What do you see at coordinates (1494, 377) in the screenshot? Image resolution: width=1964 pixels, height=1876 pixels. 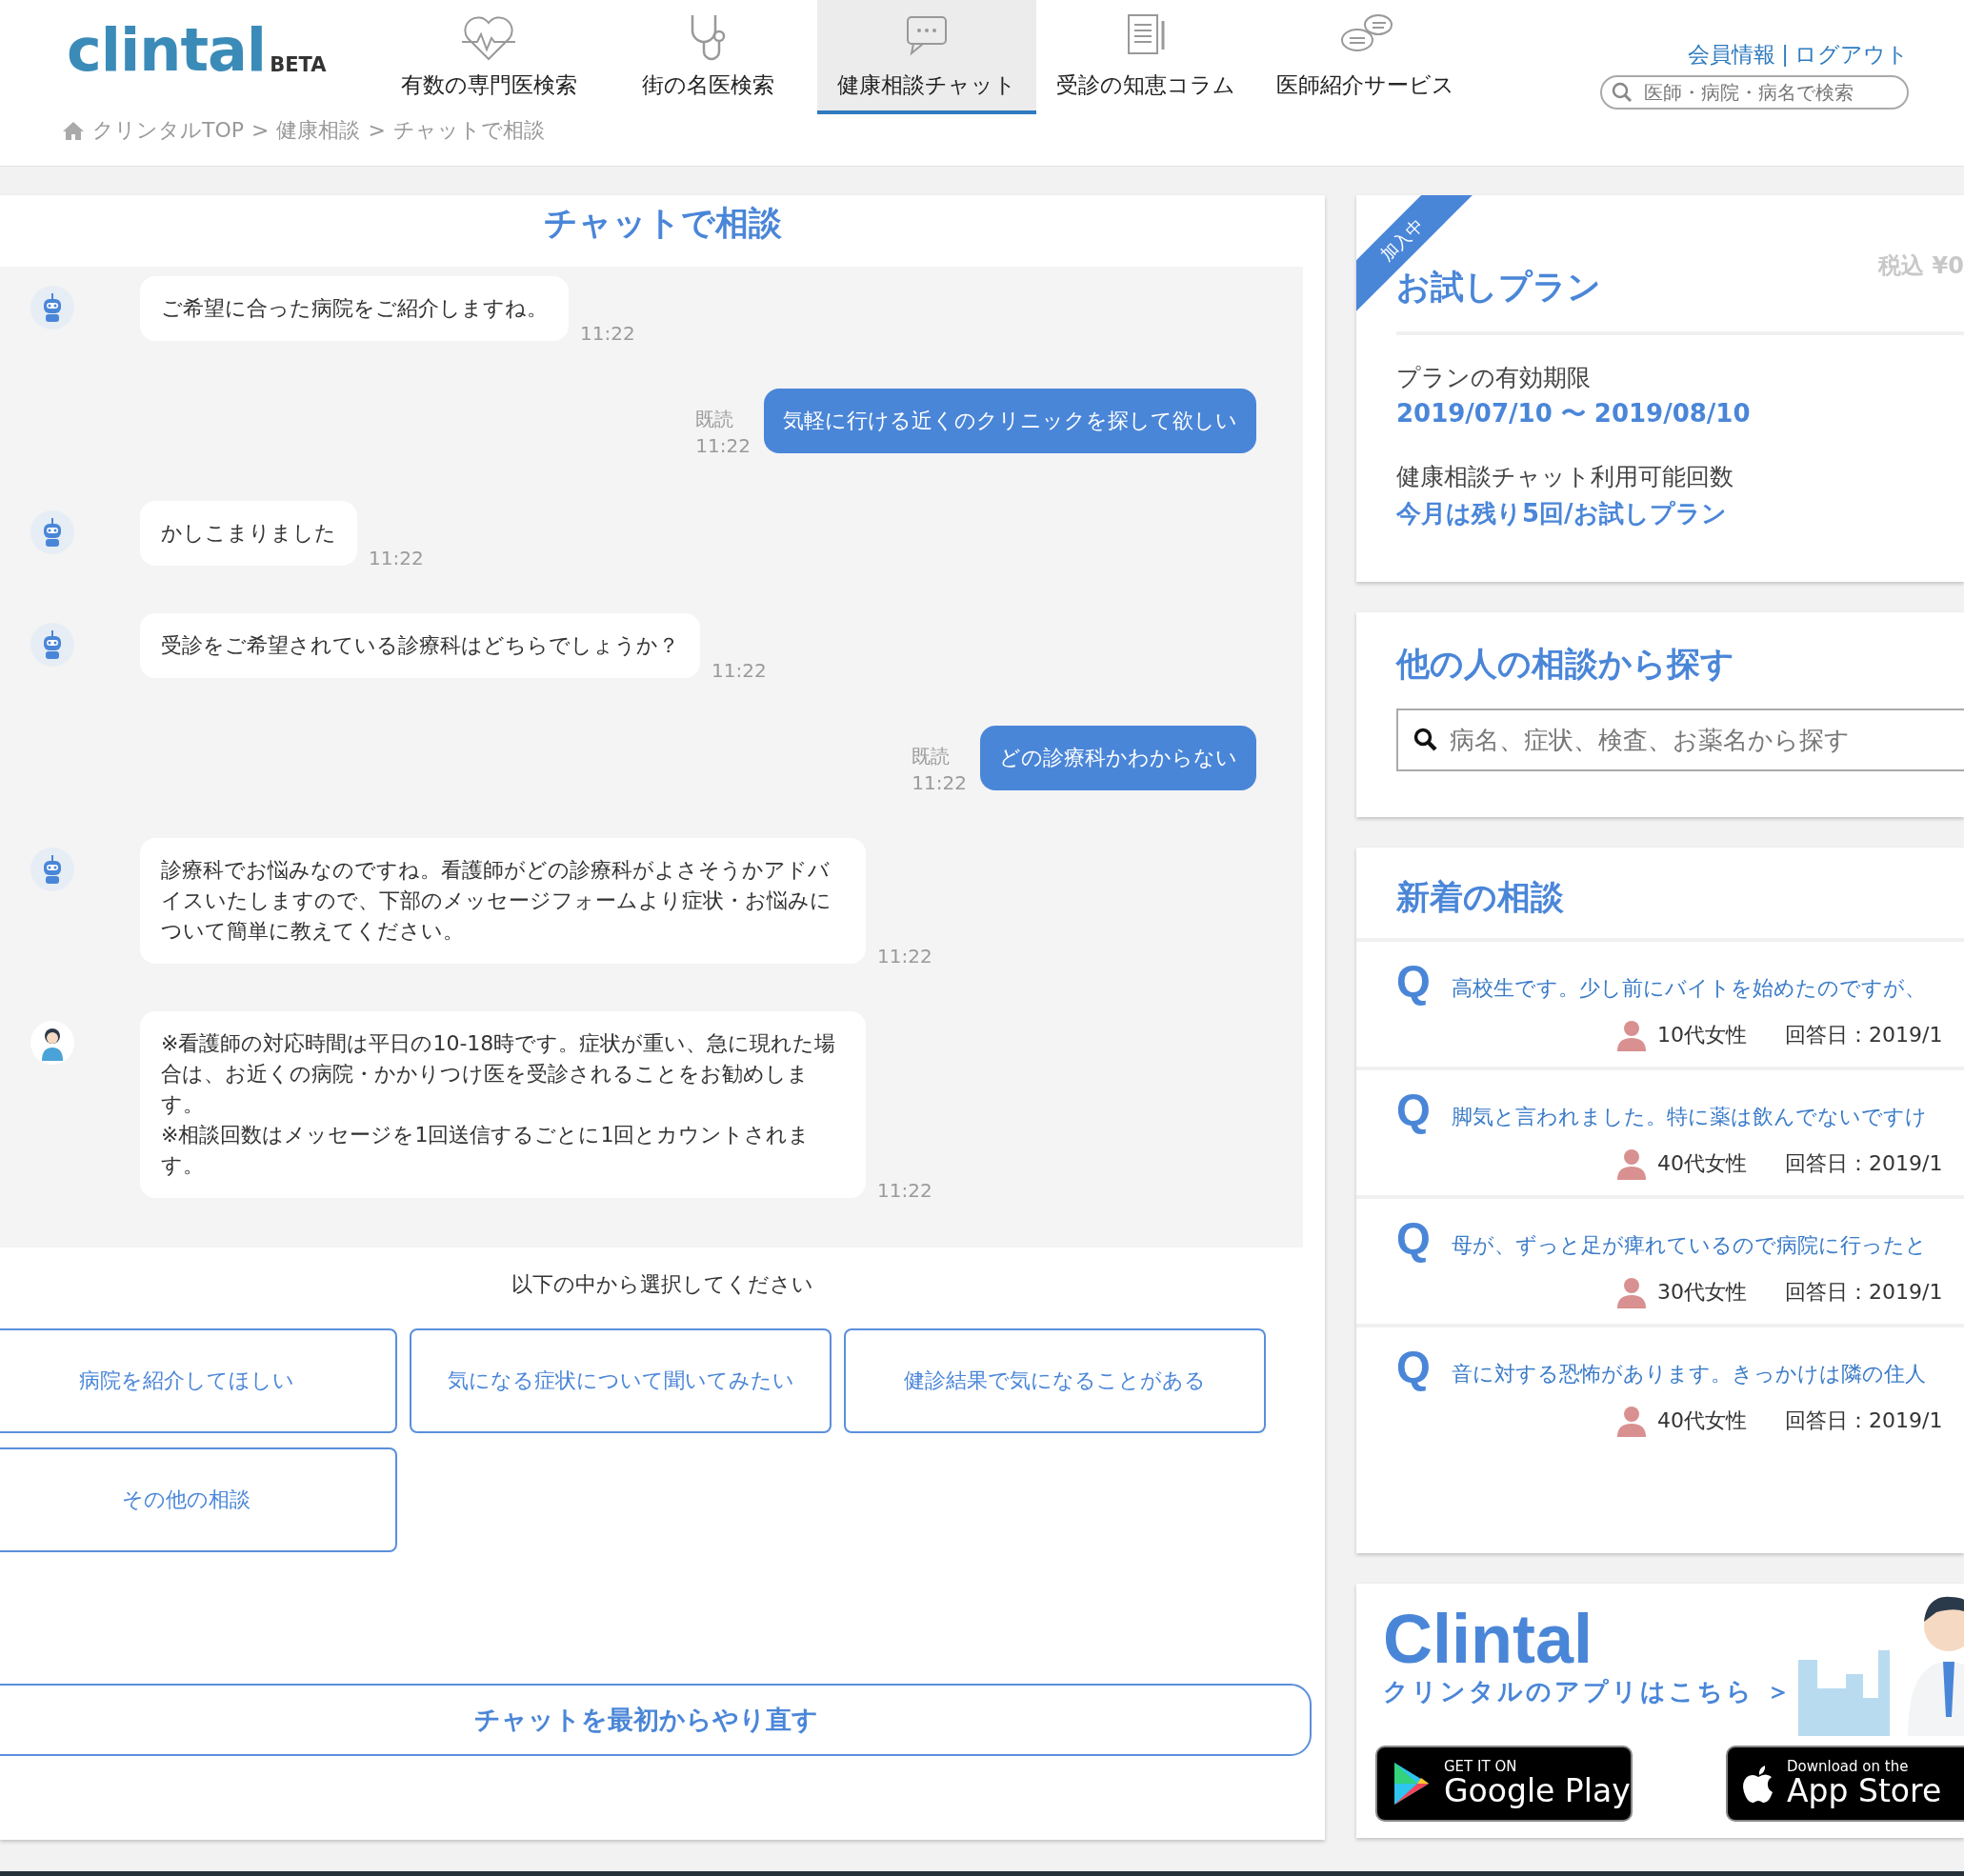 I see `plan-label: プランの有効期限` at bounding box center [1494, 377].